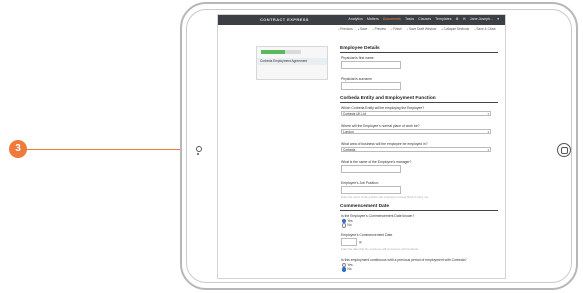 Image resolution: width=583 pixels, height=293 pixels. Describe the element at coordinates (392, 19) in the screenshot. I see `nav-documents: Documents` at that location.